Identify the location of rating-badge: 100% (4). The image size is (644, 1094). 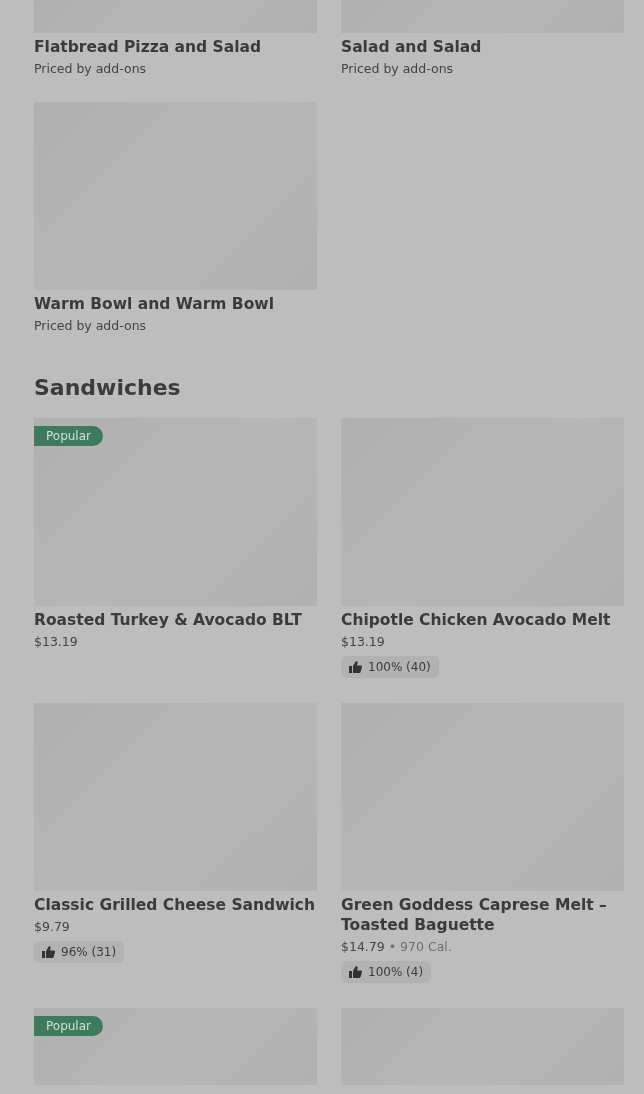
(386, 972).